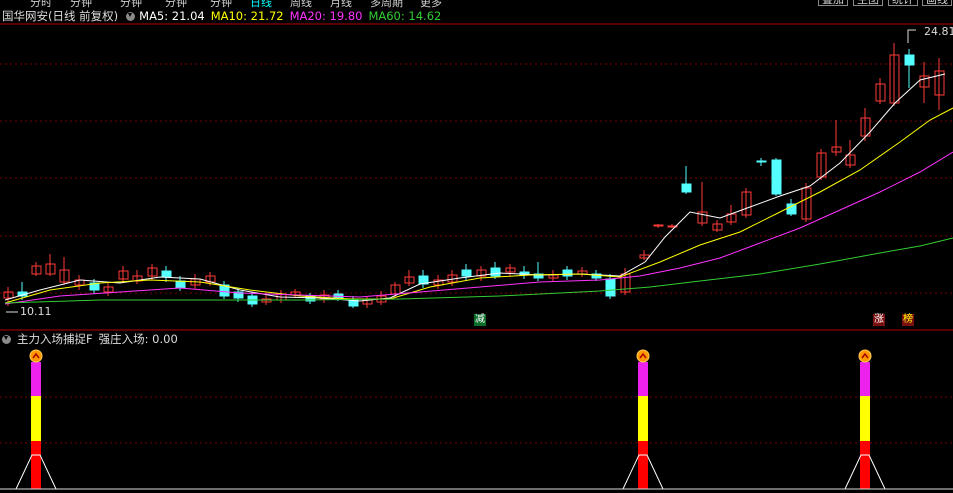 The height and width of the screenshot is (493, 953). I want to click on sub-indicator-menu-icon, so click(6, 339).